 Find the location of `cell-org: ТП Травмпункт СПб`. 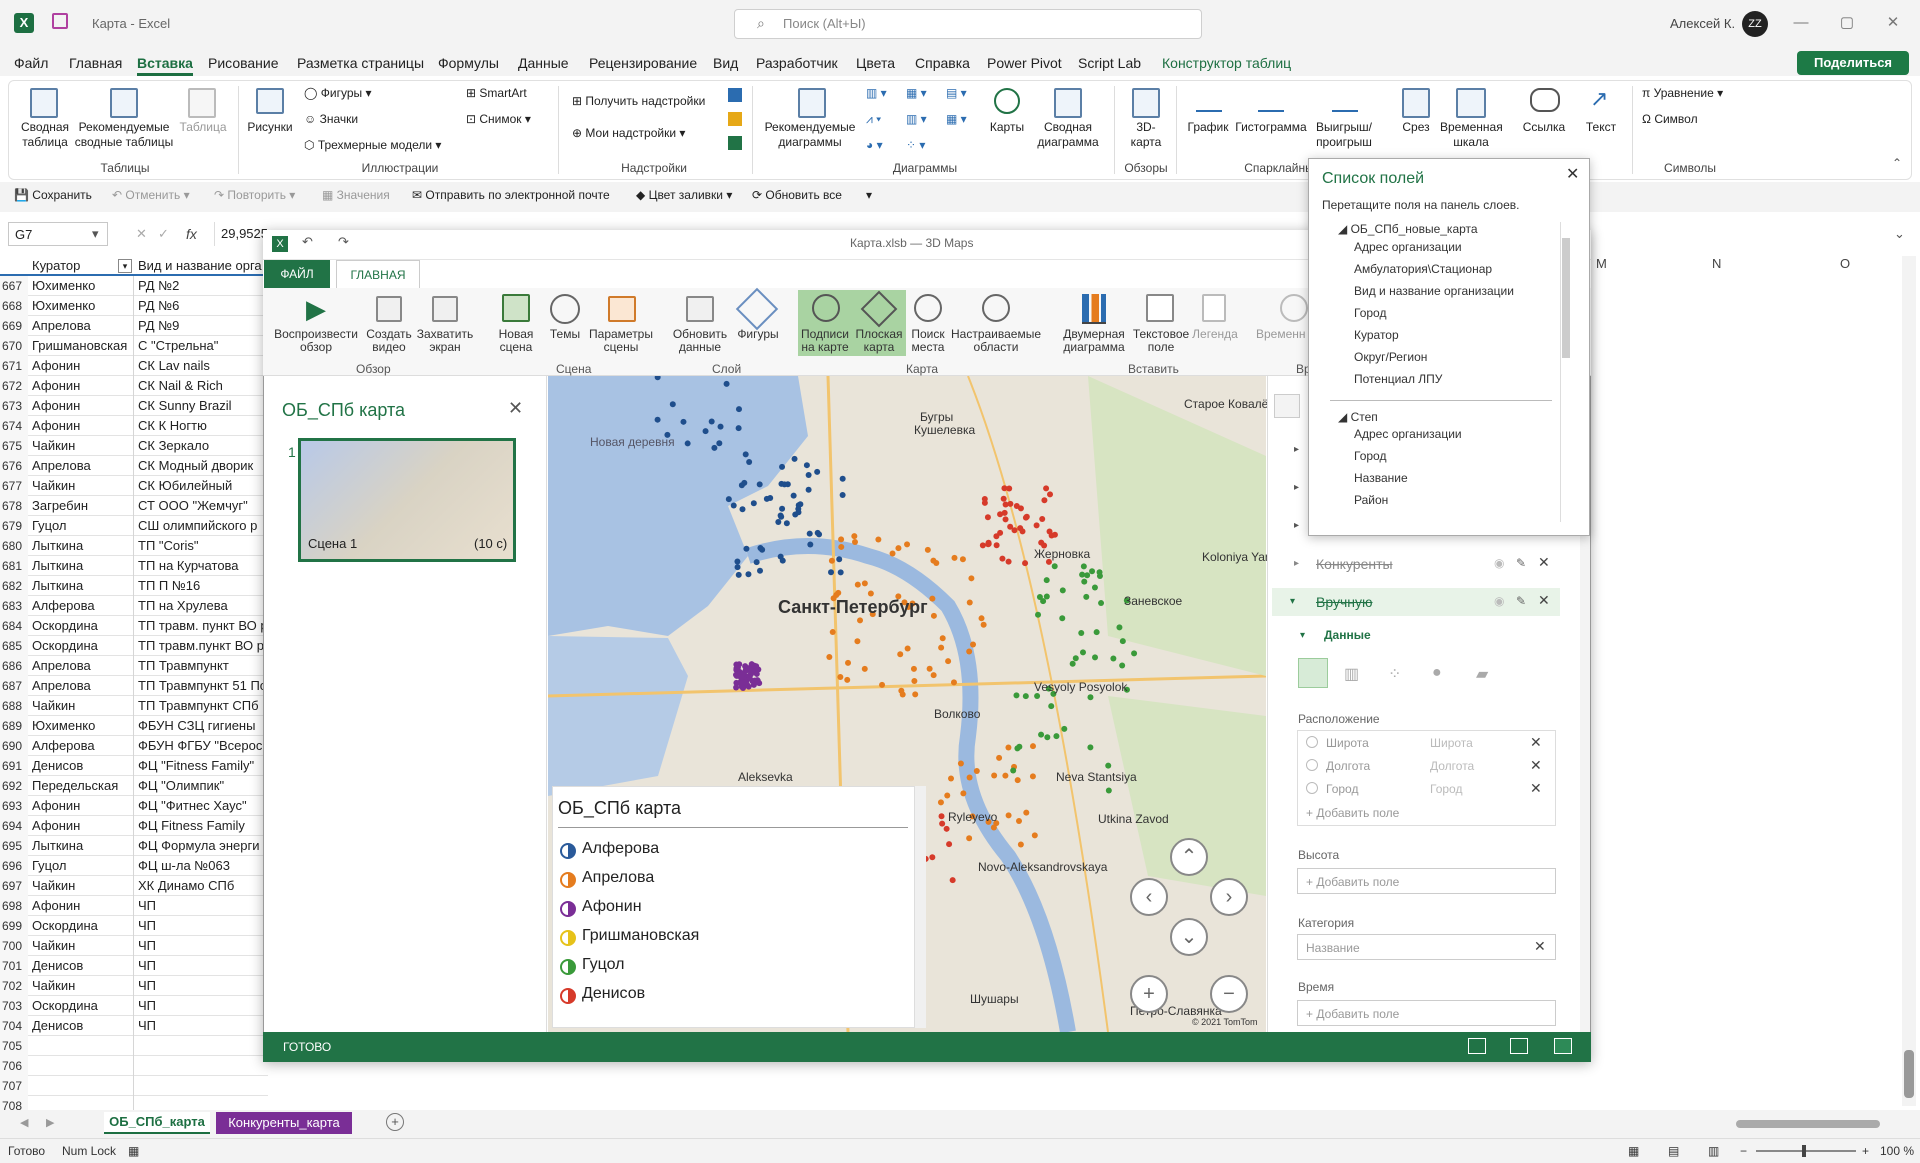

cell-org: ТП Травмпункт СПб is located at coordinates (202, 706).